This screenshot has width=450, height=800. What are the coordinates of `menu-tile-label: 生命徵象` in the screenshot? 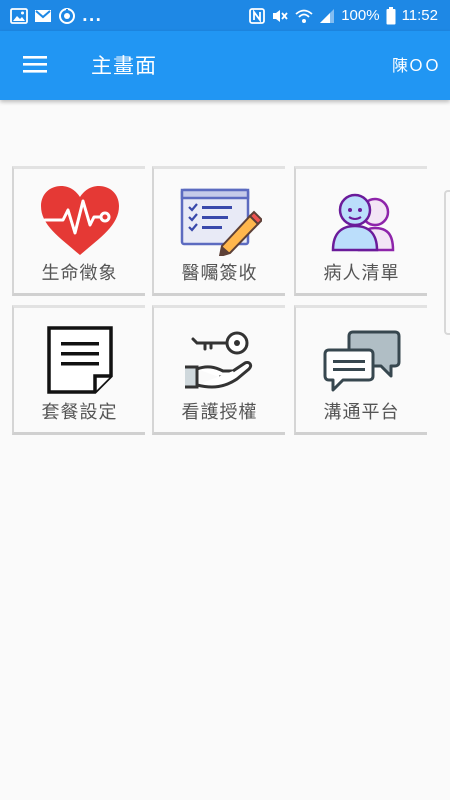 It's located at (79, 273).